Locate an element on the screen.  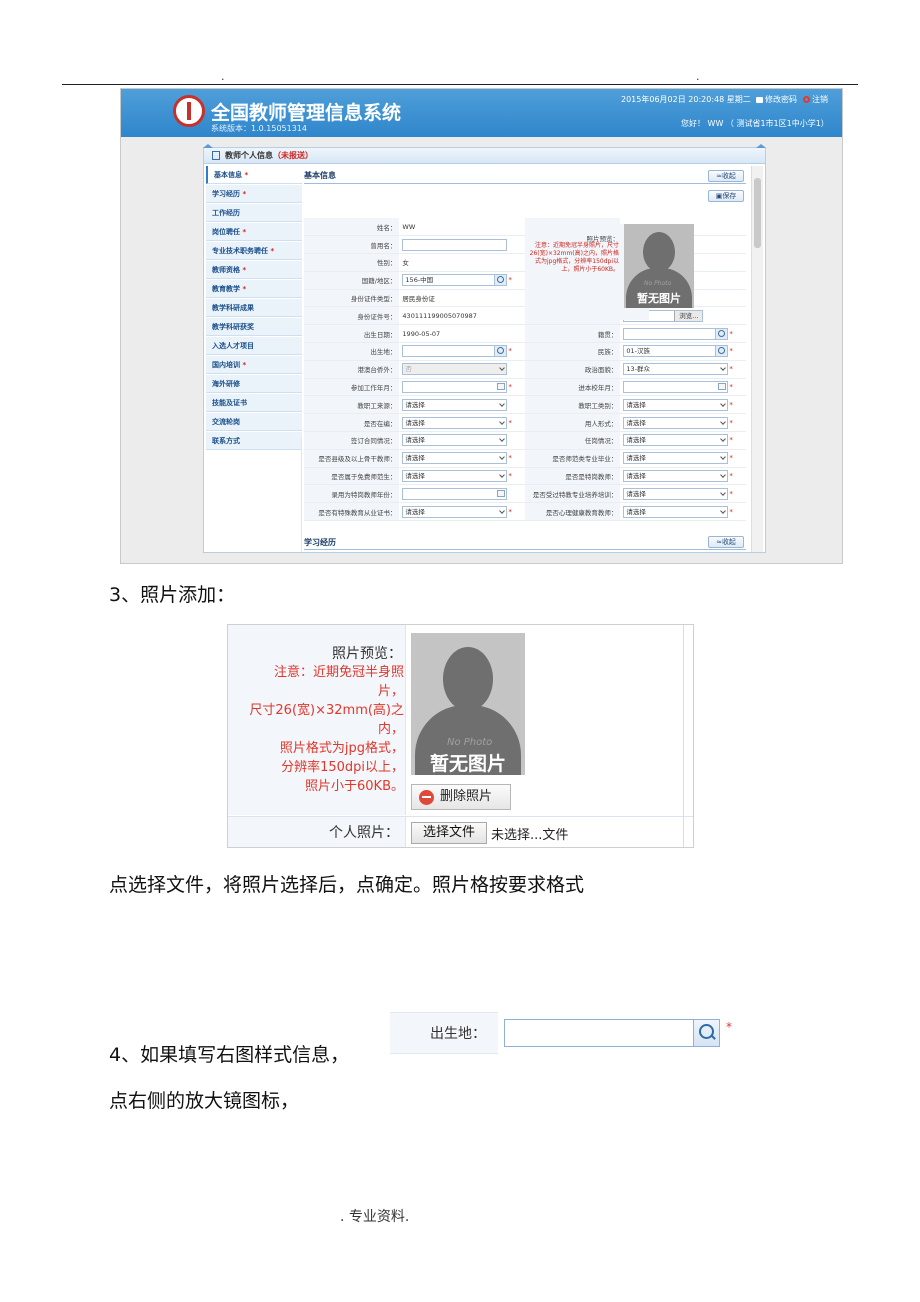
sidebar-item-research-awards: 教学科研获奖 is located at coordinates (254, 327).